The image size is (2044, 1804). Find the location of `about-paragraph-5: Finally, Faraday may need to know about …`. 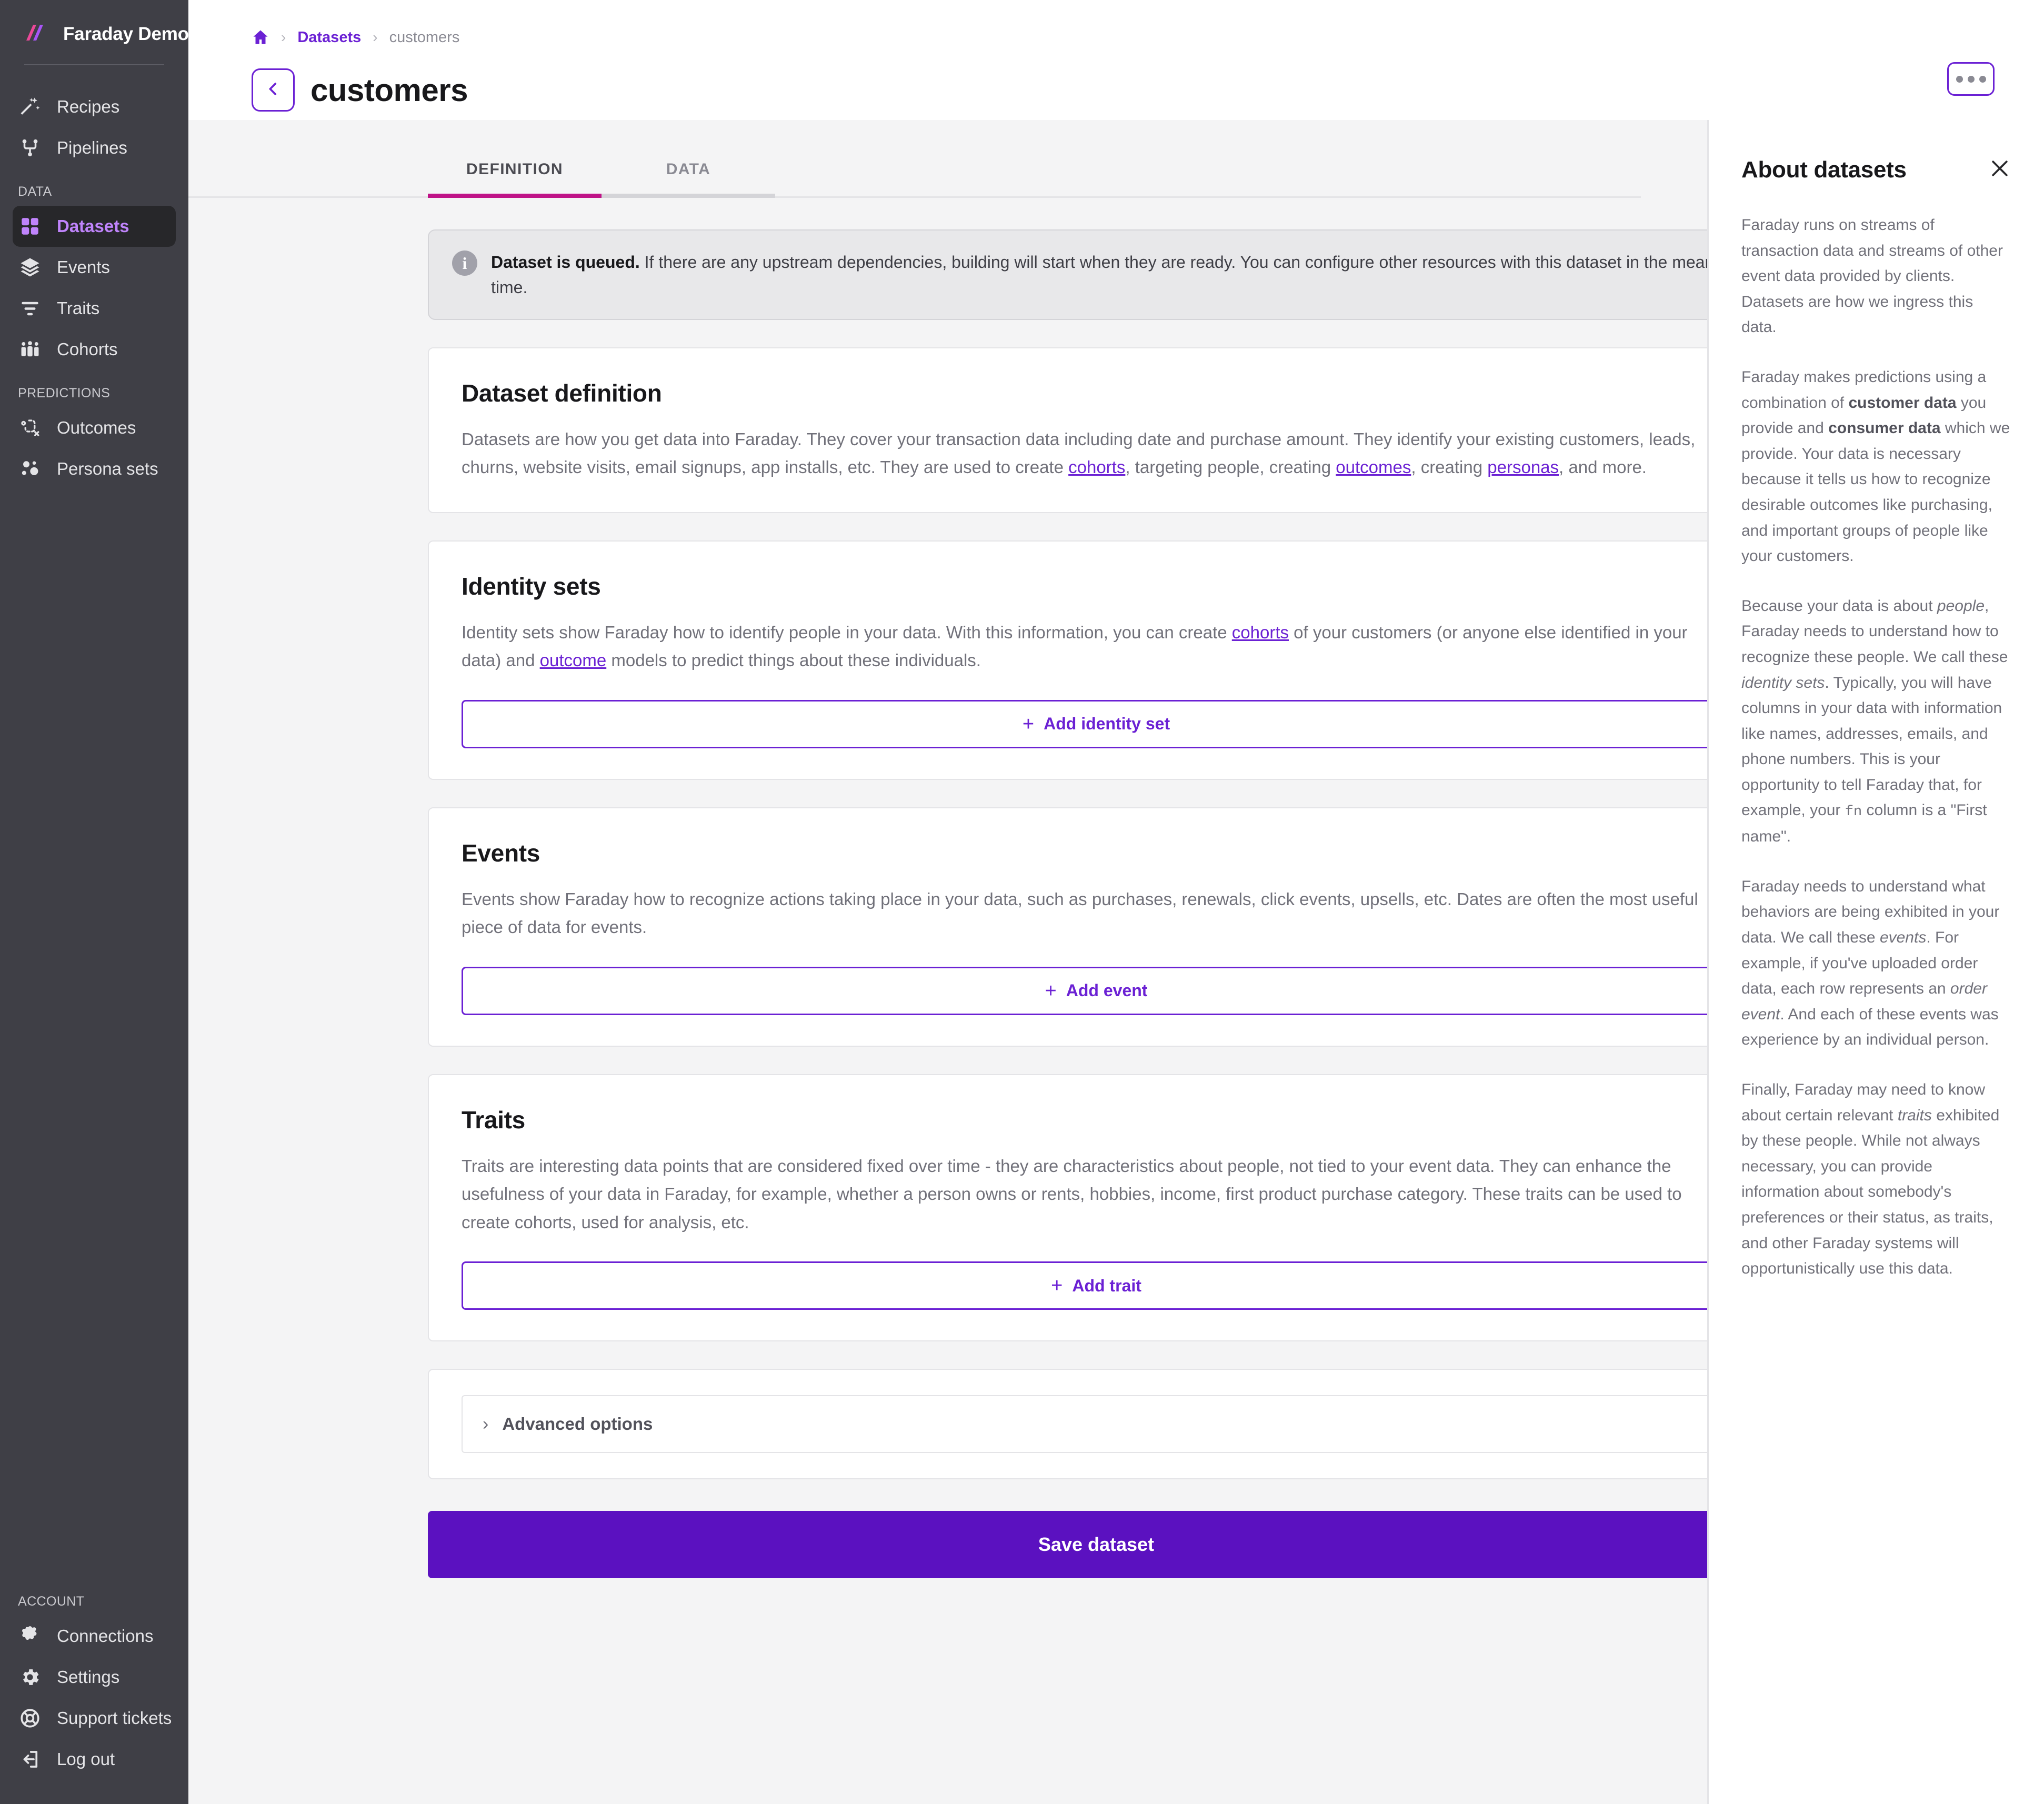

about-paragraph-5: Finally, Faraday may need to know about … is located at coordinates (1876, 1179).